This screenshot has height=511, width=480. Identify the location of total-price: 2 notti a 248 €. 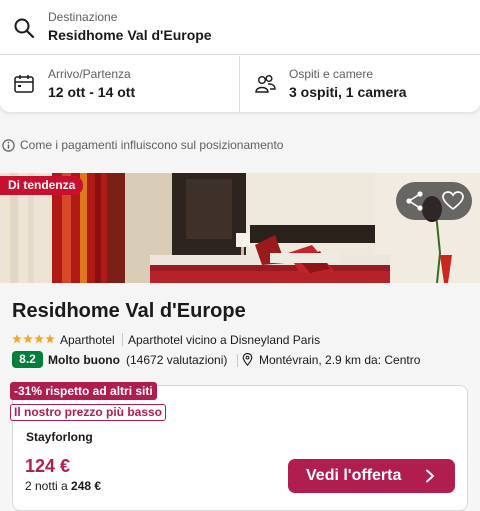
(63, 486).